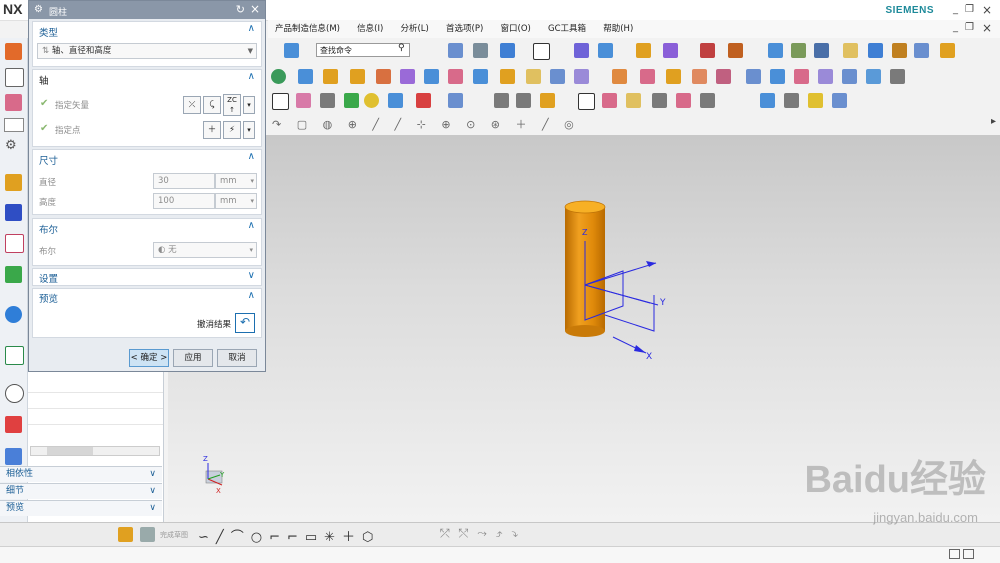  Describe the element at coordinates (875, 50) in the screenshot. I see `hammer-icon` at that location.